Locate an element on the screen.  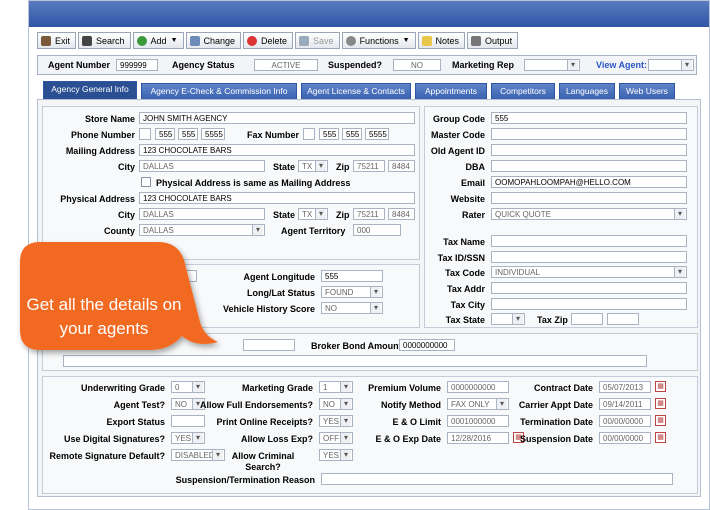
view-agent-select is located at coordinates (671, 65).